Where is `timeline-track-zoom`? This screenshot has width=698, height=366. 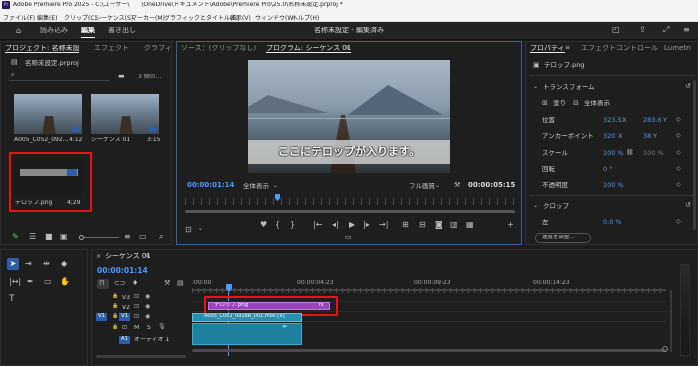 timeline-track-zoom is located at coordinates (141, 356).